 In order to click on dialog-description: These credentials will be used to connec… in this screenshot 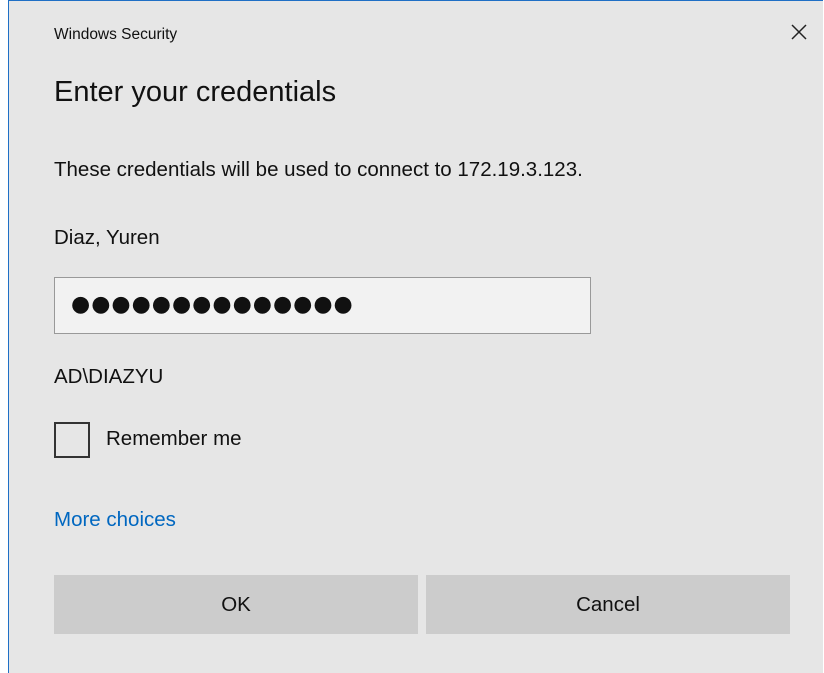, I will do `click(318, 169)`.